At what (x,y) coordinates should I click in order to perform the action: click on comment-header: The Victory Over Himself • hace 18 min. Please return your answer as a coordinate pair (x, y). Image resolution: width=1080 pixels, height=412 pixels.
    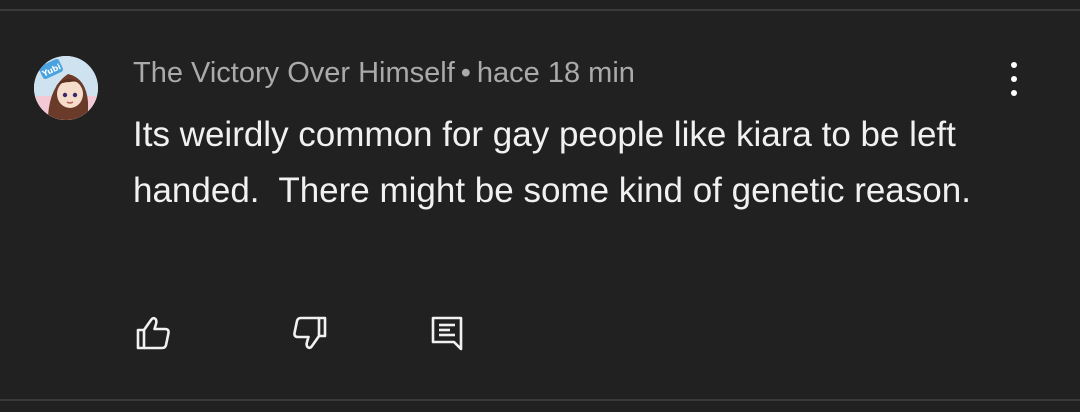
    Looking at the image, I should click on (384, 73).